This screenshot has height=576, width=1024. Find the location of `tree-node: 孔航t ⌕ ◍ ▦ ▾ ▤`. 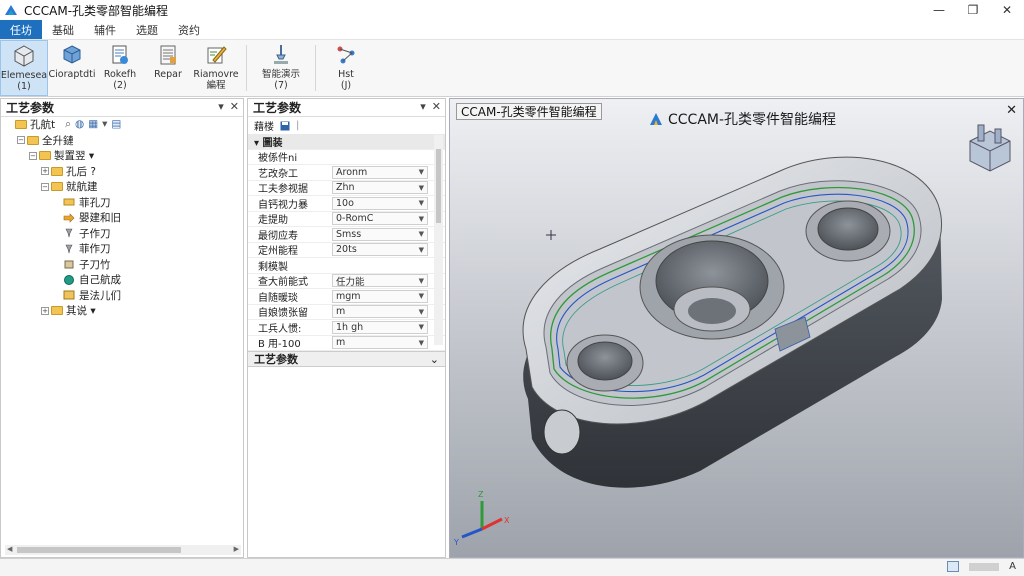

tree-node: 孔航t ⌕ ◍ ▦ ▾ ▤ is located at coordinates (122, 125).